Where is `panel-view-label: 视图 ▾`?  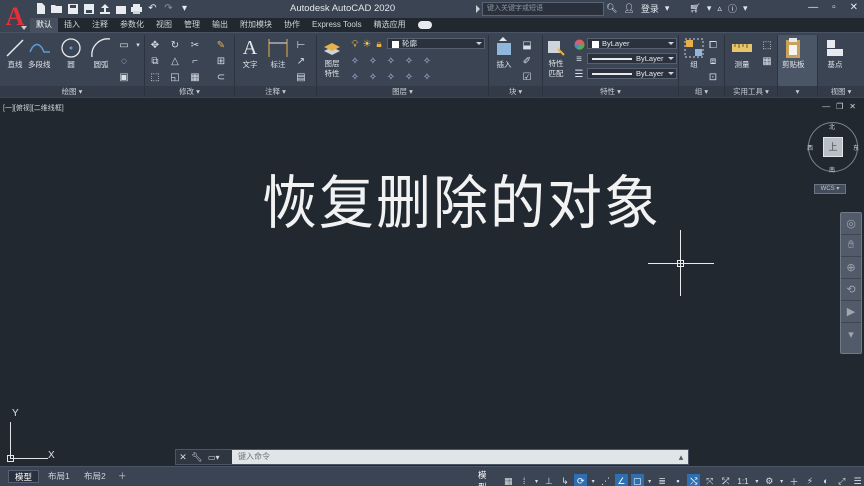 panel-view-label: 视图 ▾ is located at coordinates (841, 91).